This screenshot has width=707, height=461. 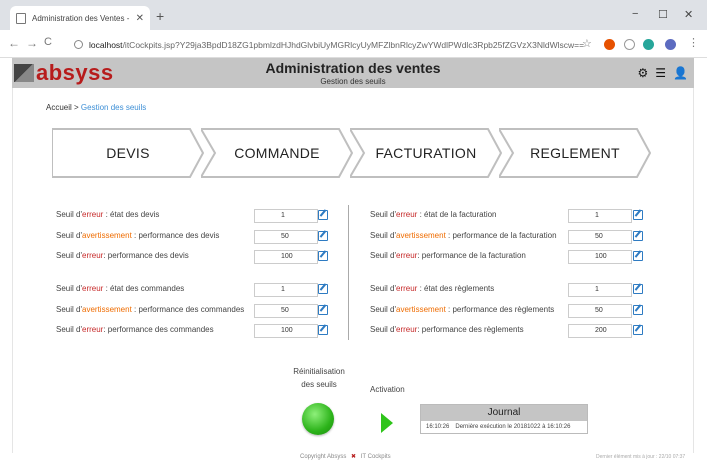 I want to click on absyss-small-logo-icon: ✖, so click(x=354, y=457).